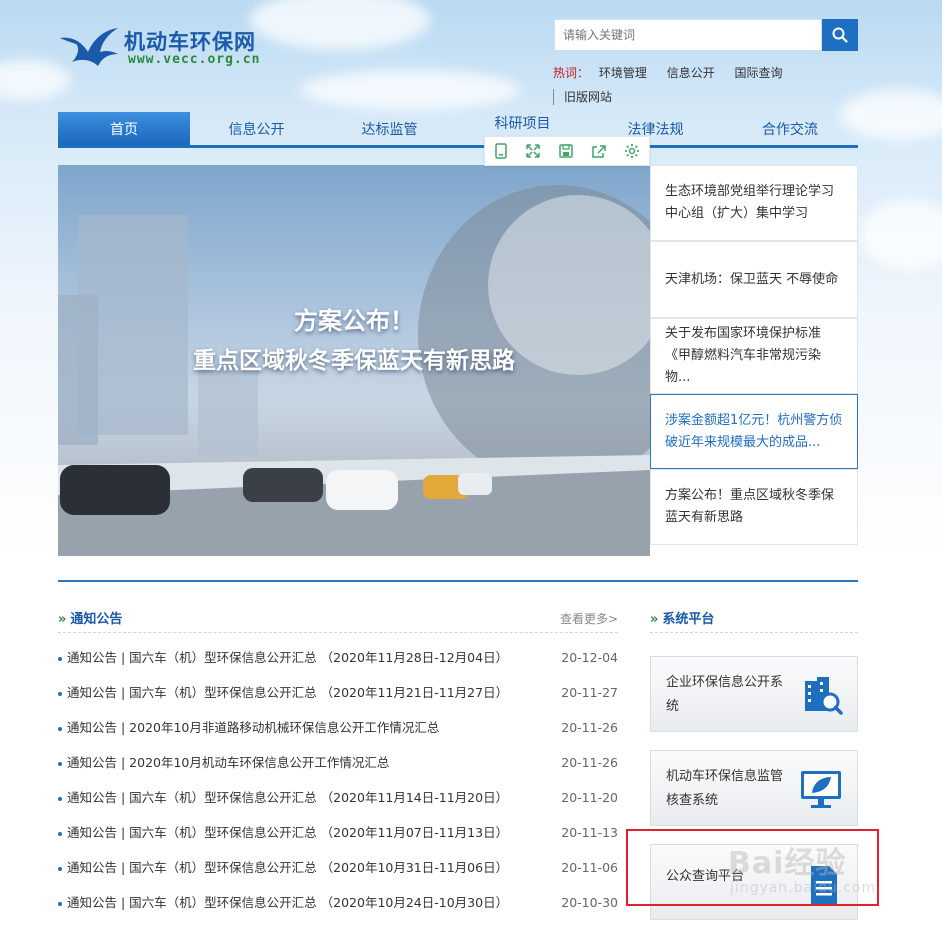 Image resolution: width=942 pixels, height=928 pixels. What do you see at coordinates (96, 619) in the screenshot?
I see `notices-title-text: 通知公告` at bounding box center [96, 619].